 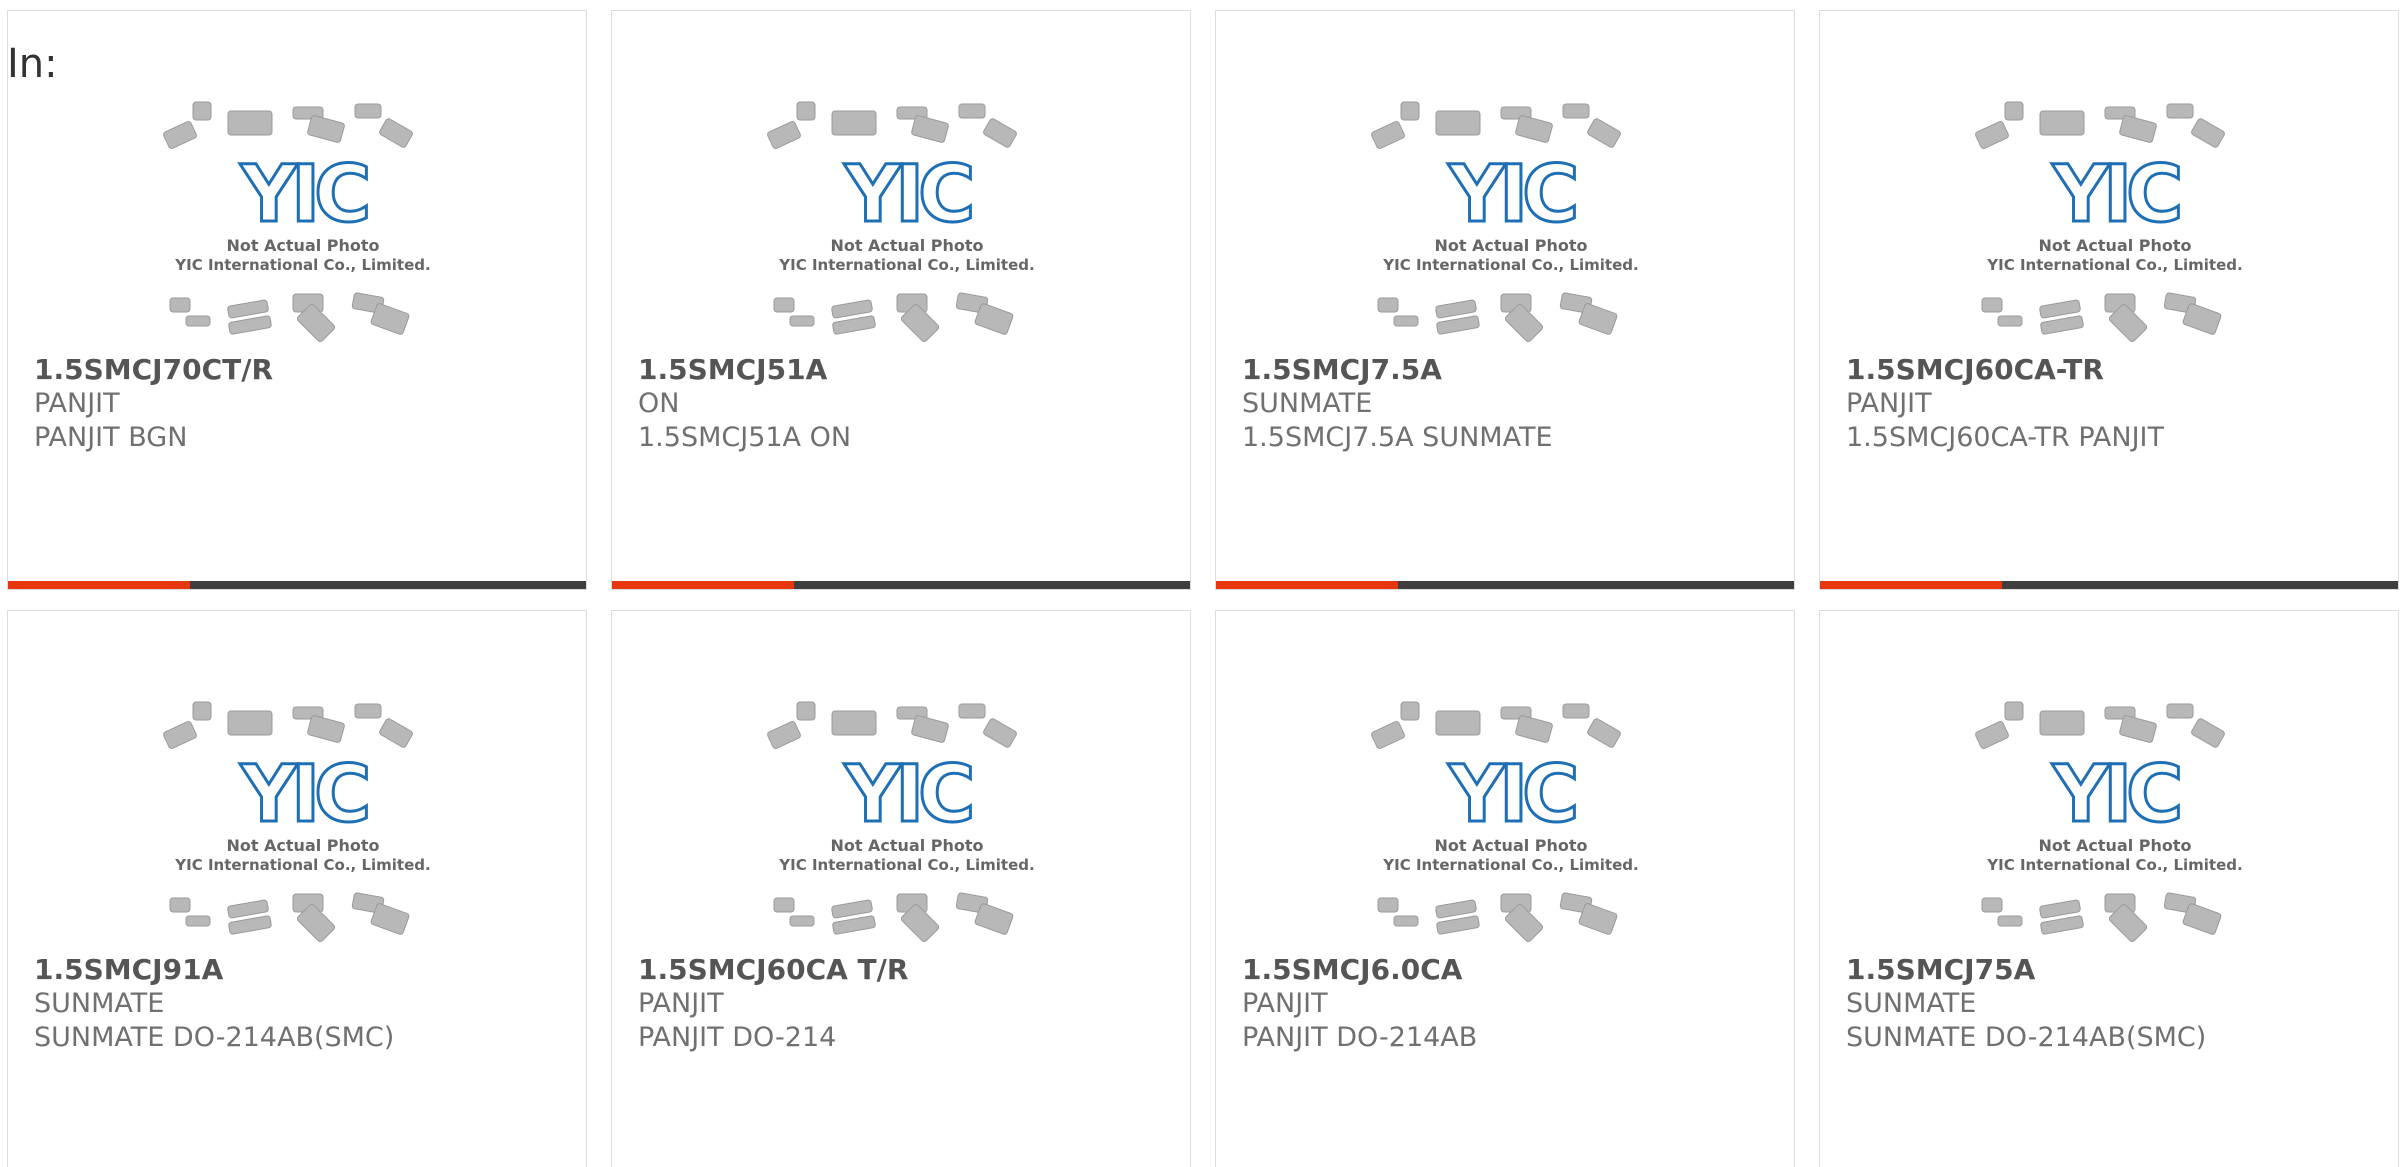 What do you see at coordinates (1397, 437) in the screenshot?
I see `description: 1.5SMCJ7.5A SUNMATE` at bounding box center [1397, 437].